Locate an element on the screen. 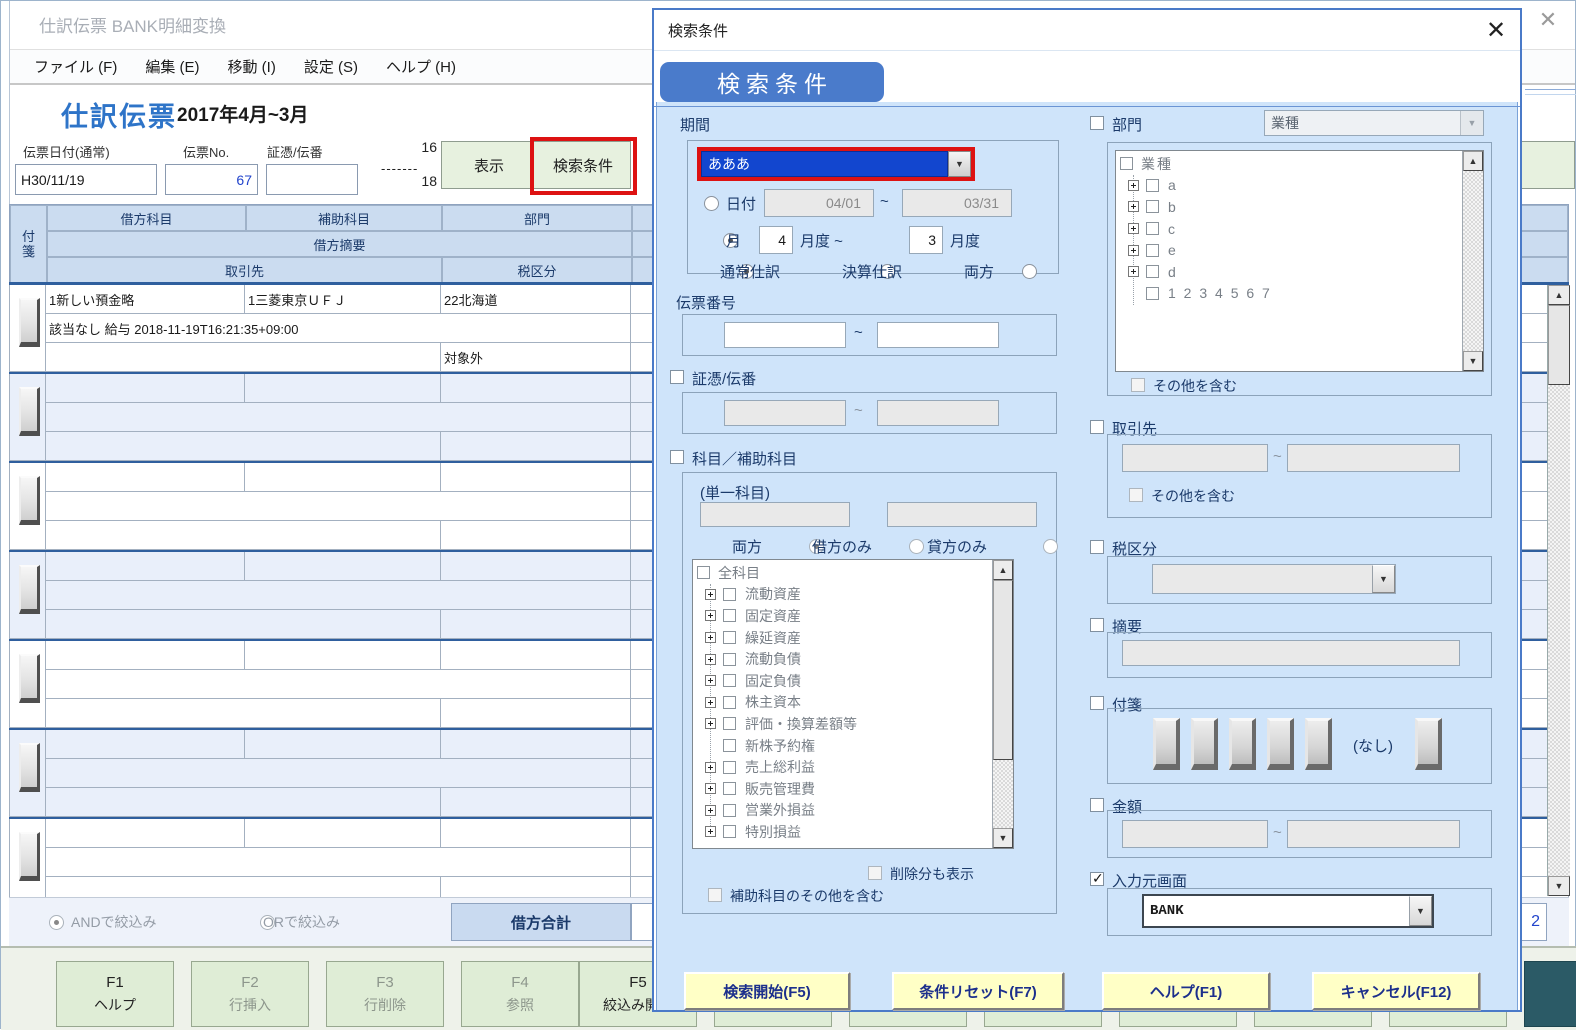 This screenshot has height=1030, width=1576. function-key-button: F4 参照 is located at coordinates (520, 994).